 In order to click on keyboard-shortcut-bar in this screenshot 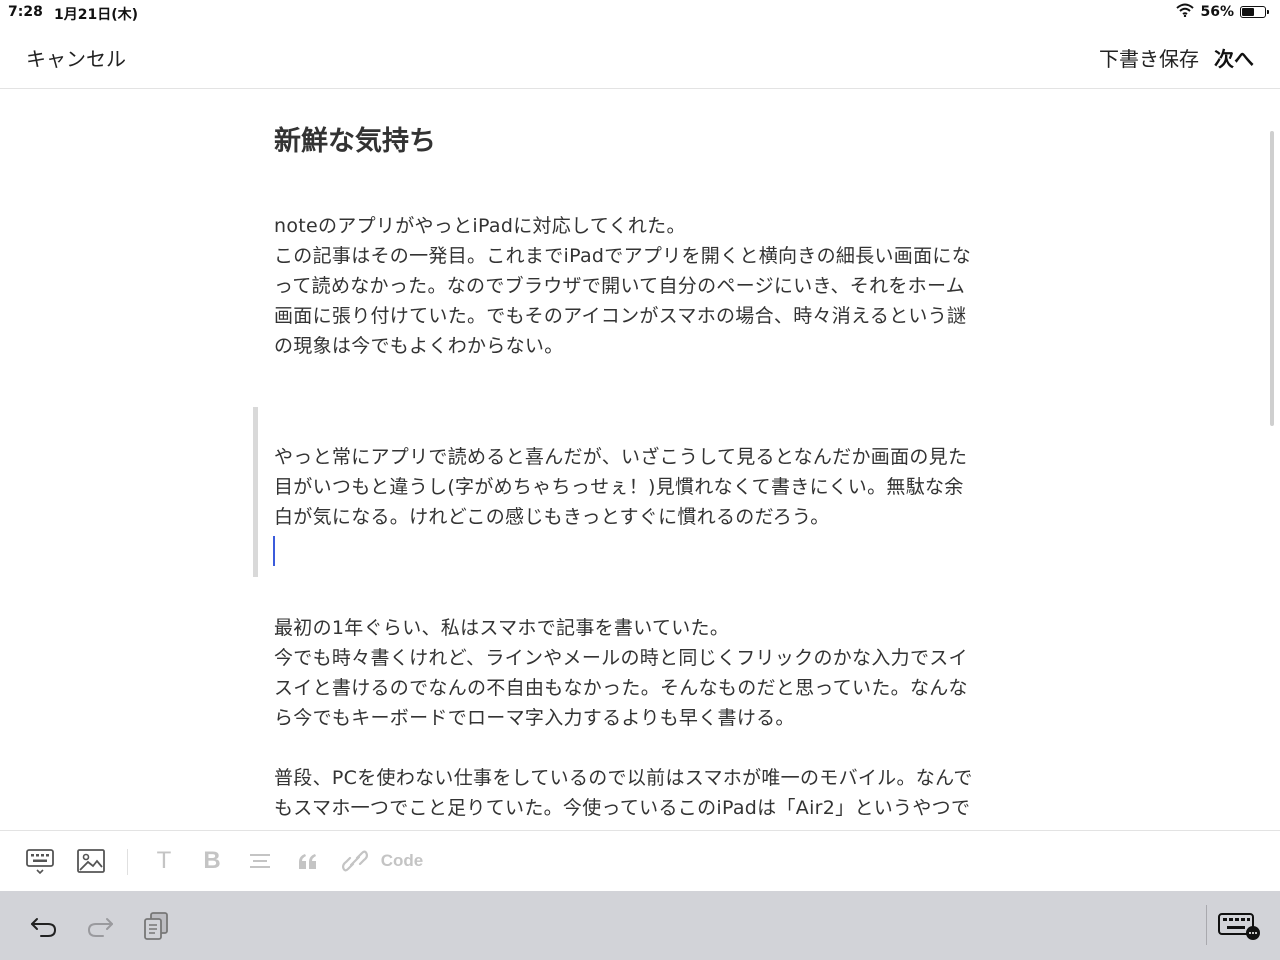, I will do `click(640, 925)`.